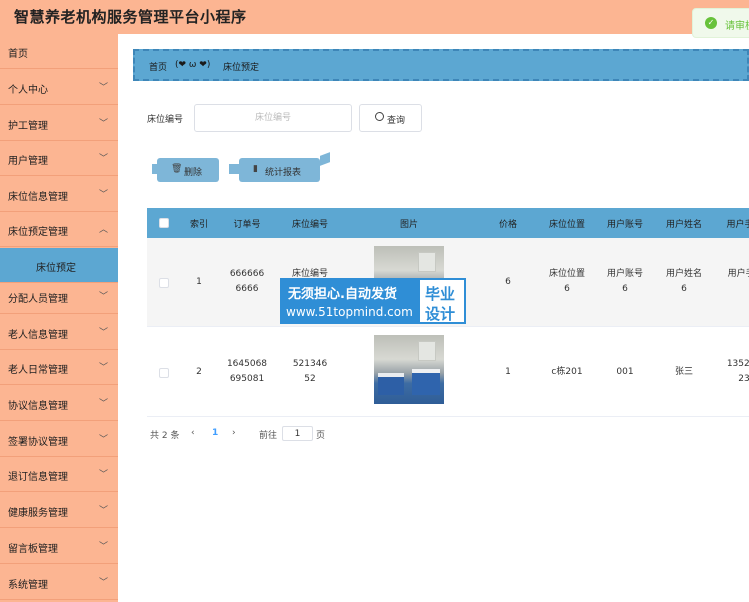  I want to click on app-title: 智慧养老机构服务管理平台小程序, so click(130, 17).